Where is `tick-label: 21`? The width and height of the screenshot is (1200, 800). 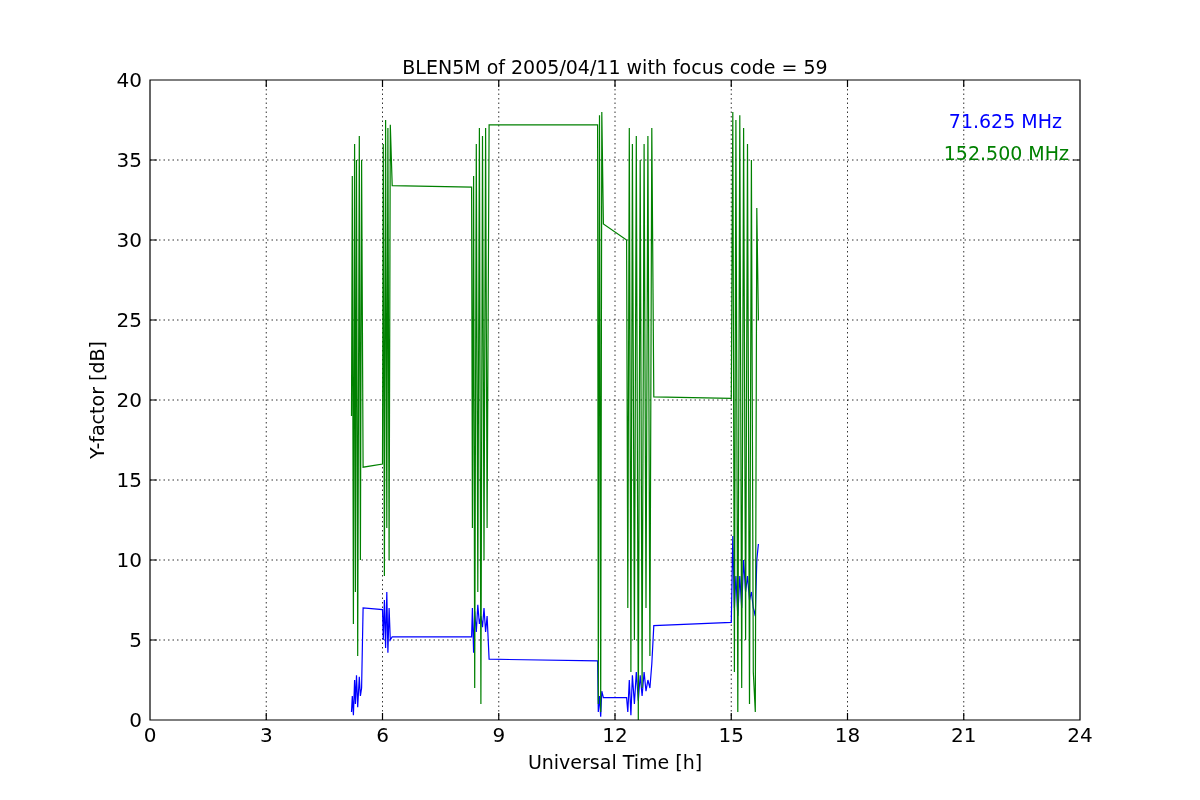 tick-label: 21 is located at coordinates (964, 735).